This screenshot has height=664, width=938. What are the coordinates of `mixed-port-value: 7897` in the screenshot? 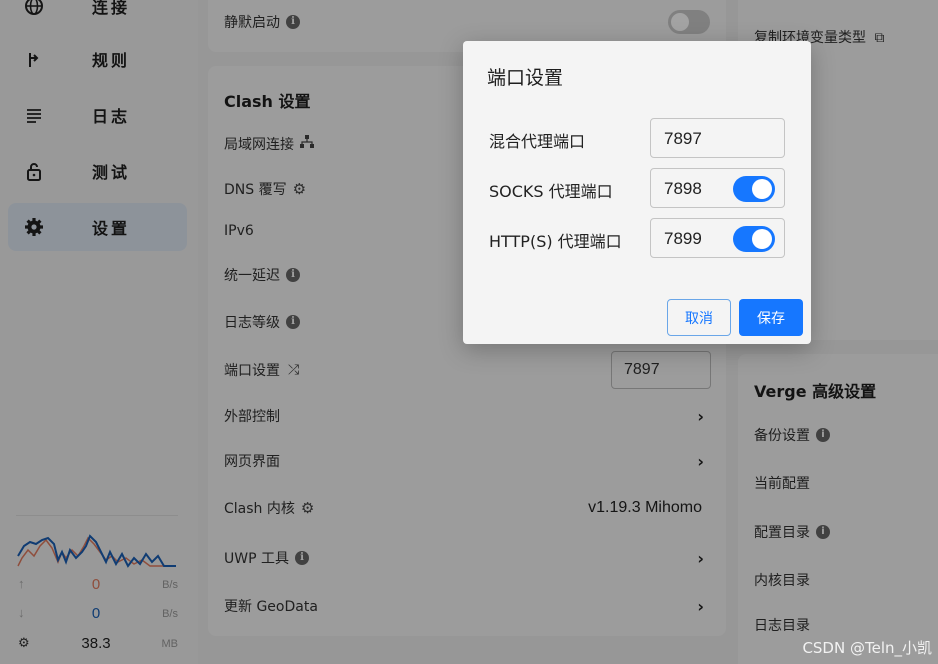 It's located at (683, 138).